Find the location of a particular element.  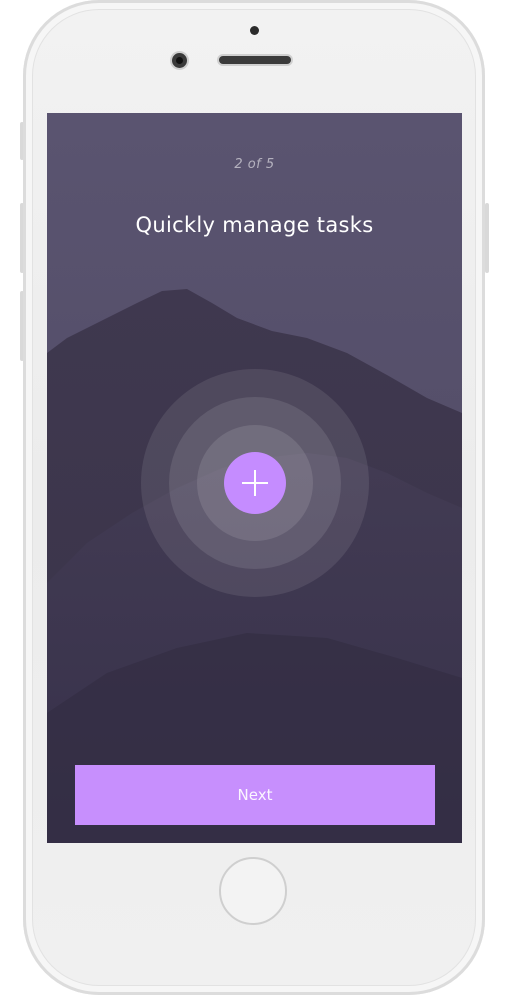

front-sensor is located at coordinates (254, 30).